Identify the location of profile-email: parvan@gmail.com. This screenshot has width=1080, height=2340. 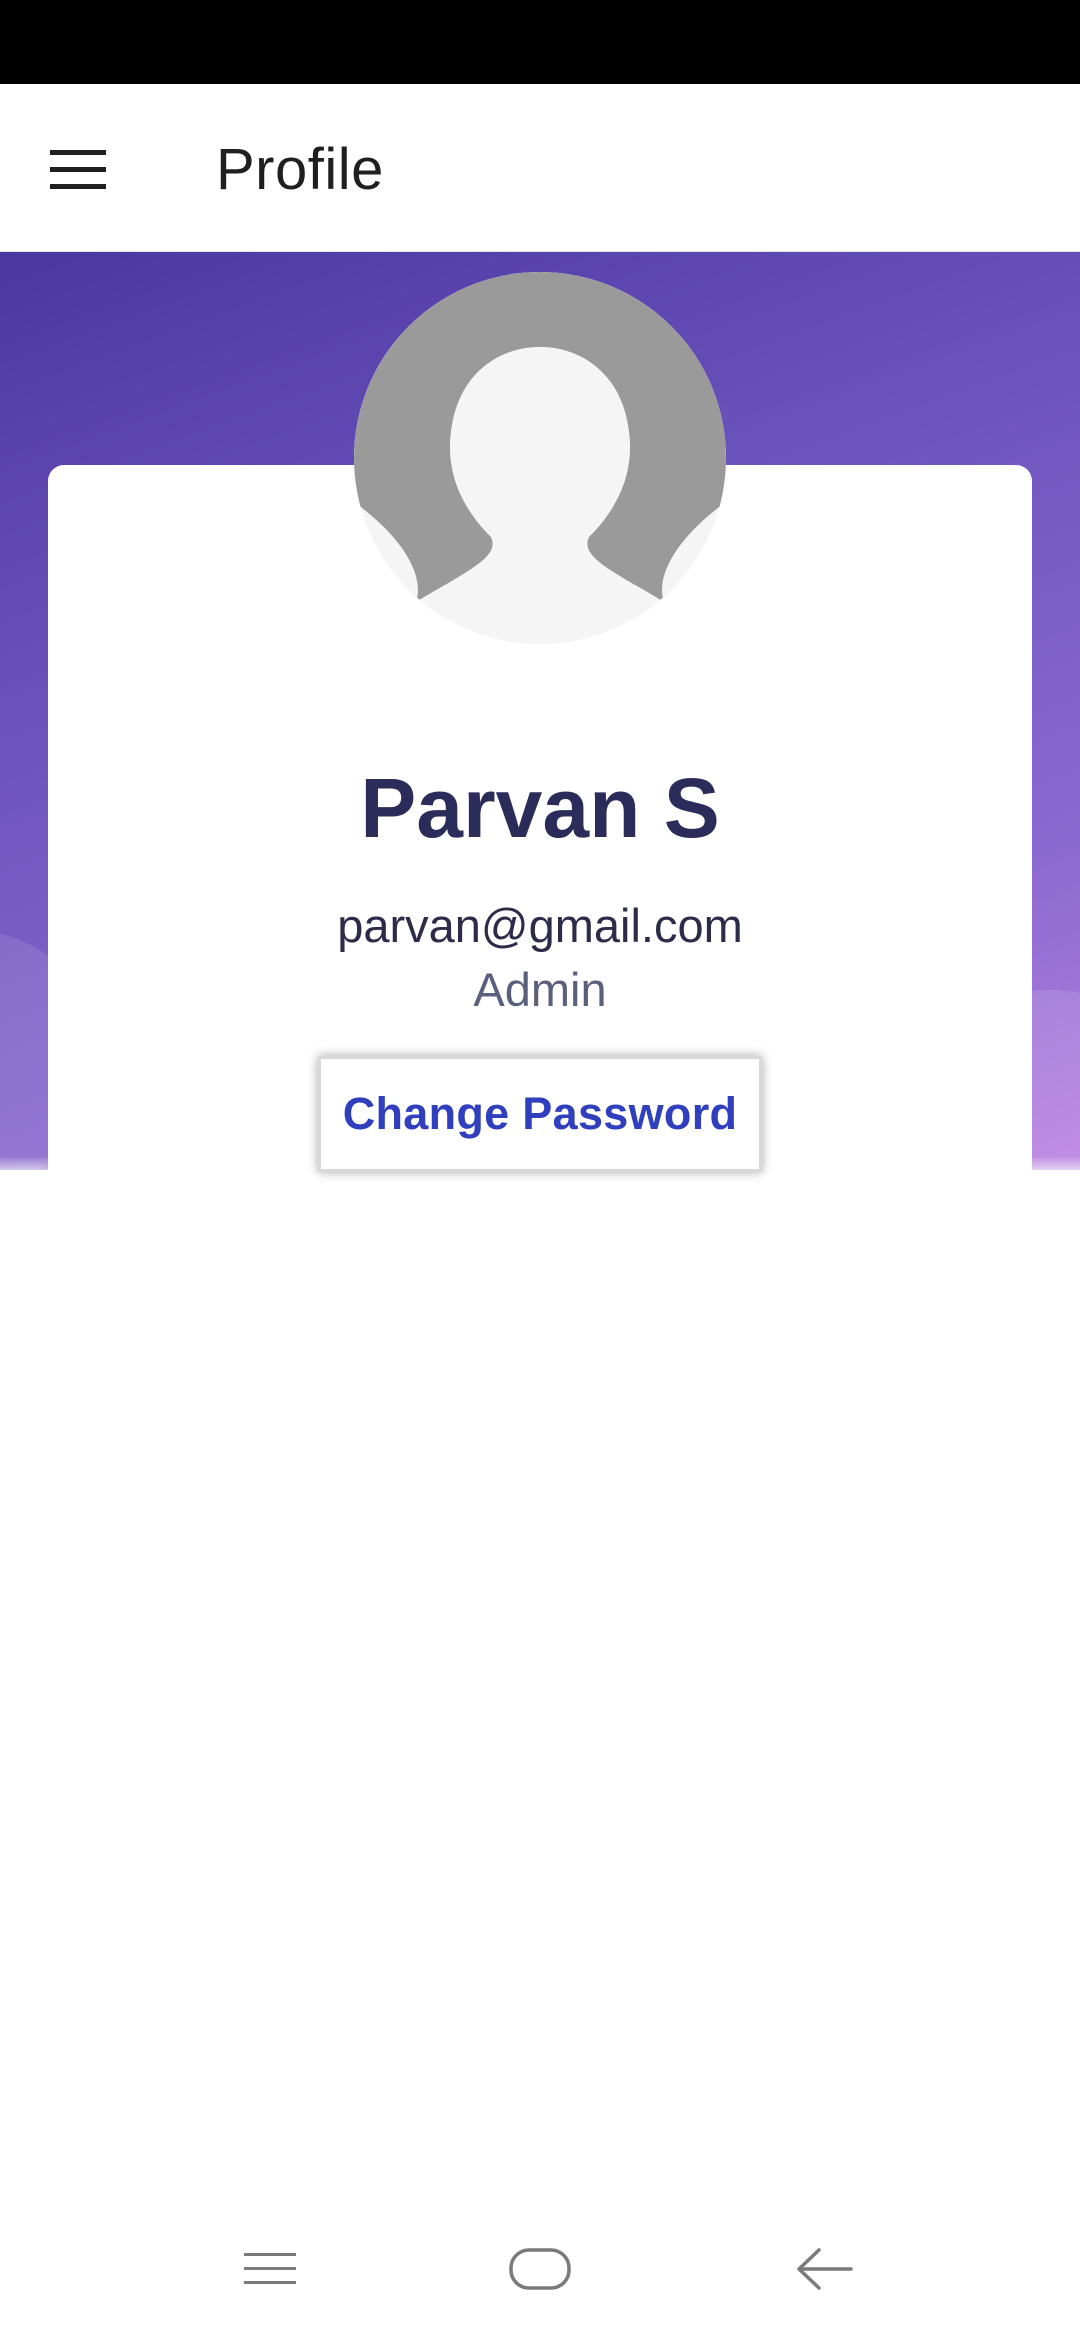
(540, 925).